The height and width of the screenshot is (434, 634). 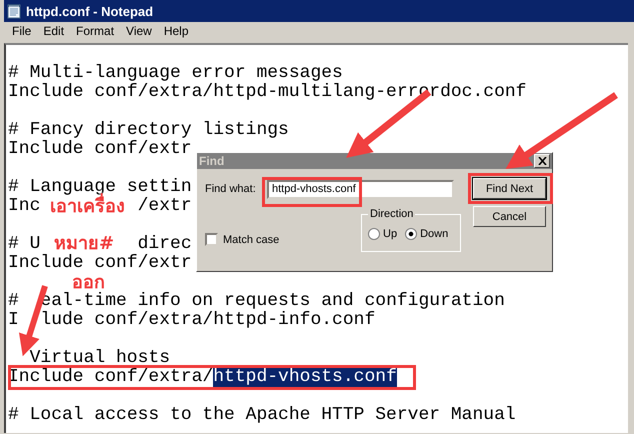 What do you see at coordinates (231, 189) in the screenshot?
I see `find-label: Find what:` at bounding box center [231, 189].